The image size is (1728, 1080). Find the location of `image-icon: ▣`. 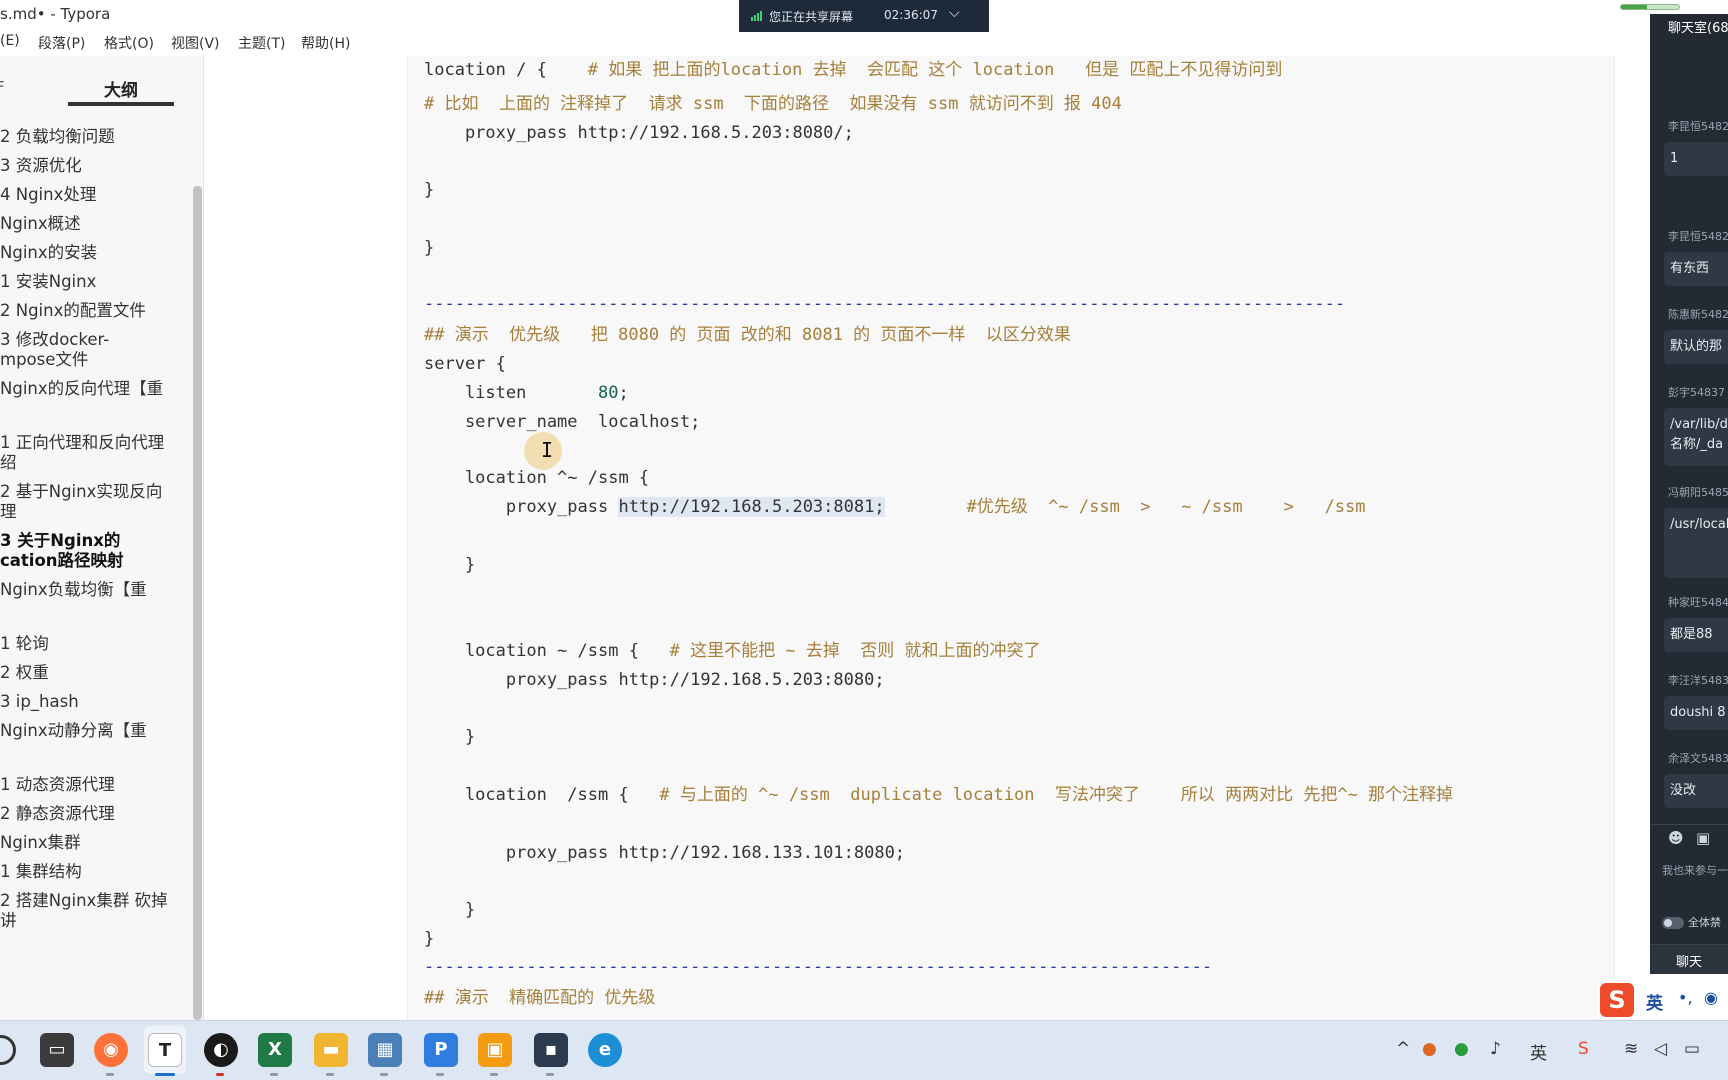

image-icon: ▣ is located at coordinates (1703, 838).